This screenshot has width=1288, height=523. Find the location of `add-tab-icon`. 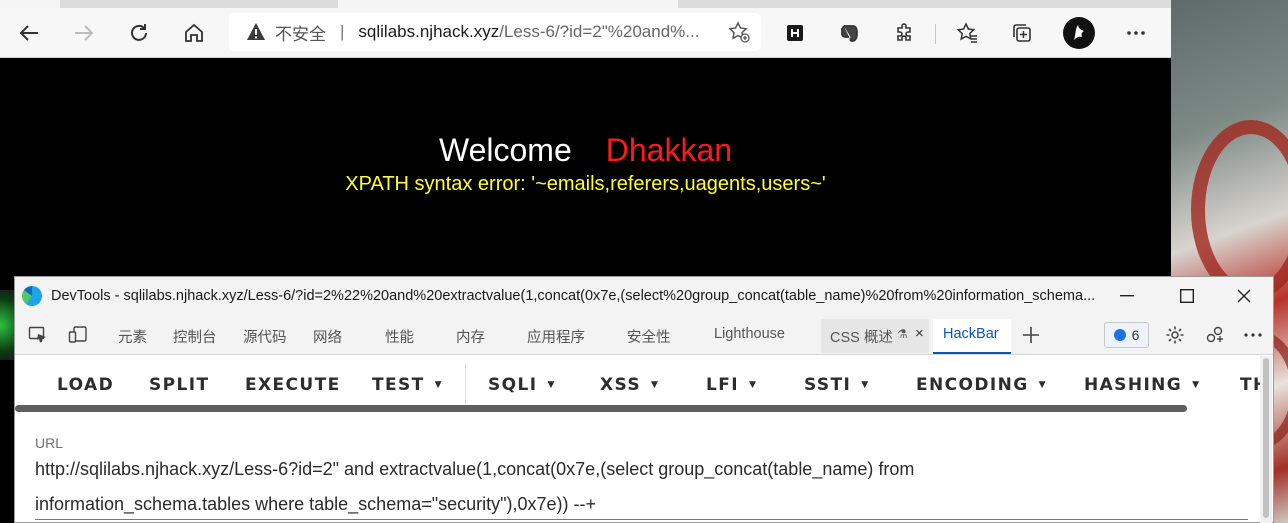

add-tab-icon is located at coordinates (1031, 335).